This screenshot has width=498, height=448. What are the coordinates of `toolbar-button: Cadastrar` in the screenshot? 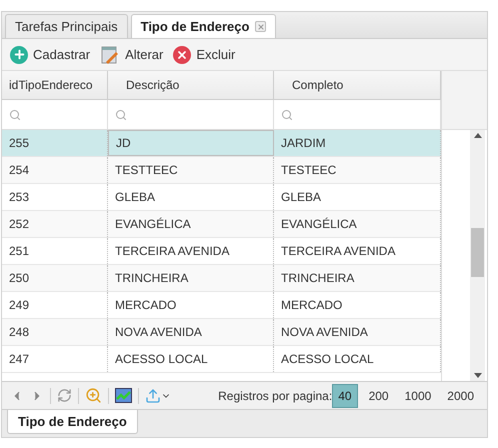 It's located at (50, 54).